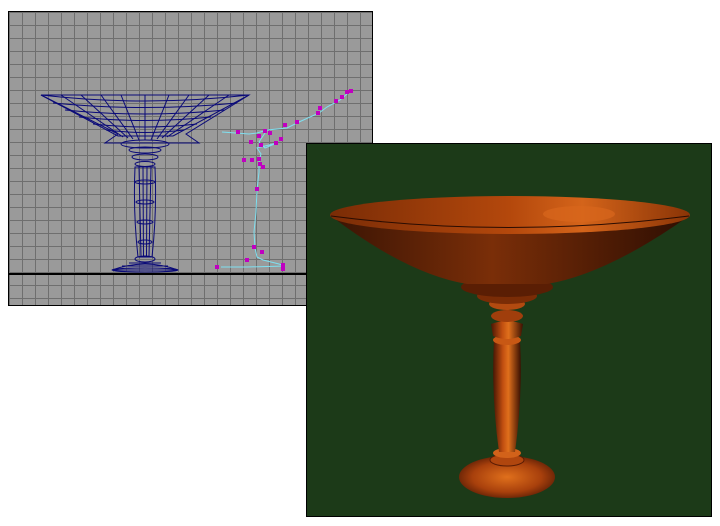 The height and width of the screenshot is (526, 720). Describe the element at coordinates (507, 396) in the screenshot. I see `goblet-stem` at that location.